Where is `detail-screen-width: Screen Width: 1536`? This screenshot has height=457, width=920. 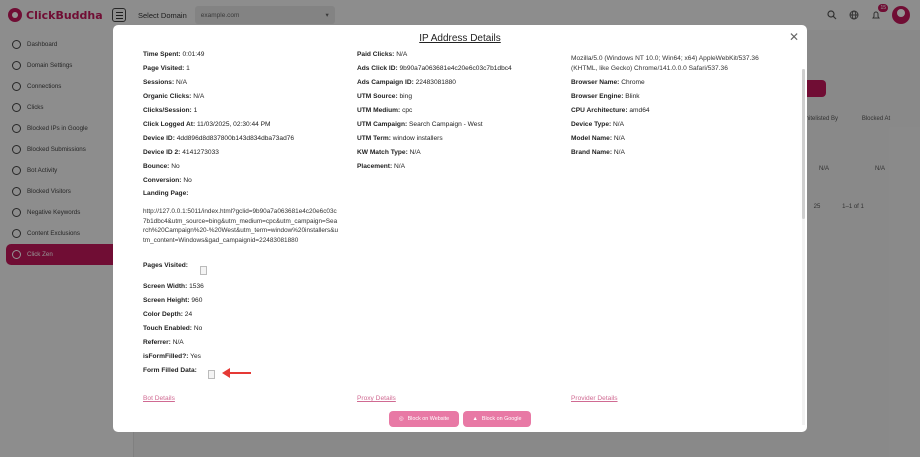 detail-screen-width: Screen Width: 1536 is located at coordinates (173, 286).